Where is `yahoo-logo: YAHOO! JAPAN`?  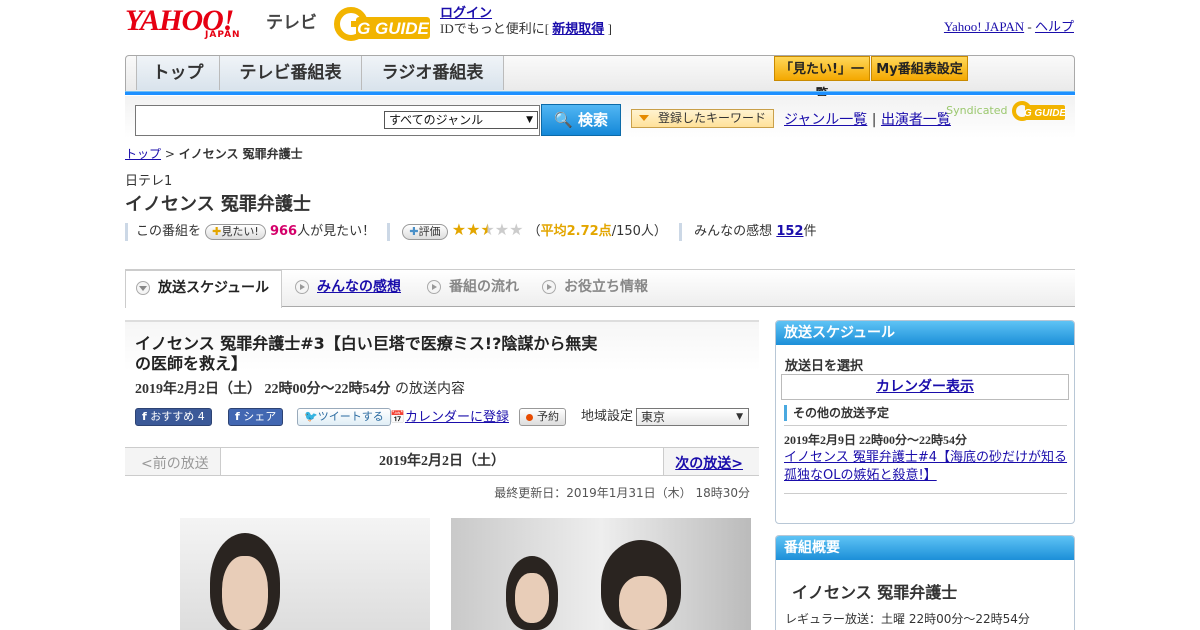 yahoo-logo: YAHOO! JAPAN is located at coordinates (194, 22).